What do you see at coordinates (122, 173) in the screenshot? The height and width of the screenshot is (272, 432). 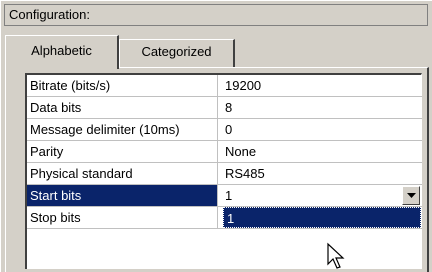 I see `property-name: Physical standard` at bounding box center [122, 173].